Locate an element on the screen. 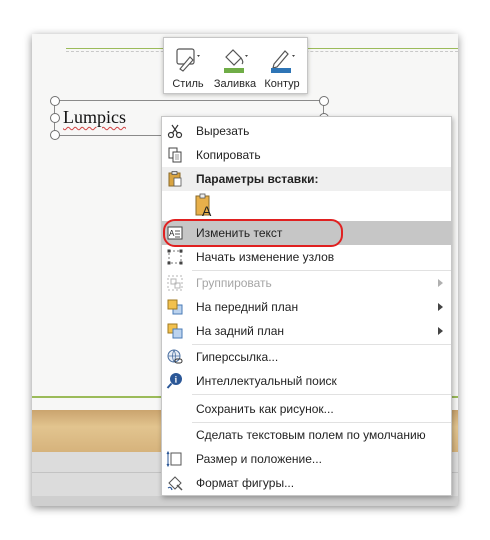  menu-item-label: Сделать текстовым полем по умолчанию is located at coordinates (311, 435).